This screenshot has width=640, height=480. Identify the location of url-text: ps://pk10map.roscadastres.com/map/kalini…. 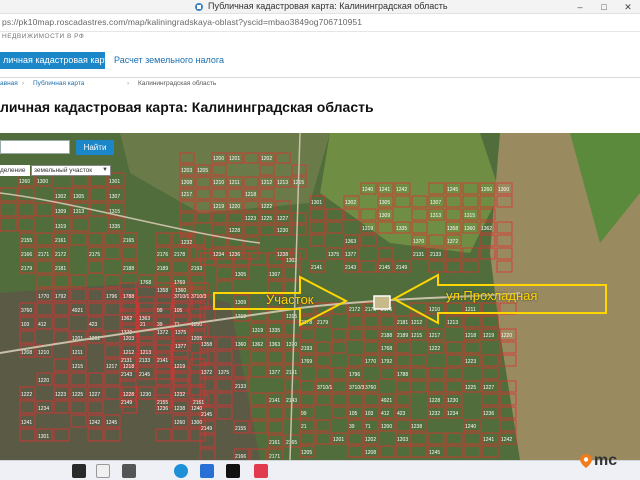
(182, 22).